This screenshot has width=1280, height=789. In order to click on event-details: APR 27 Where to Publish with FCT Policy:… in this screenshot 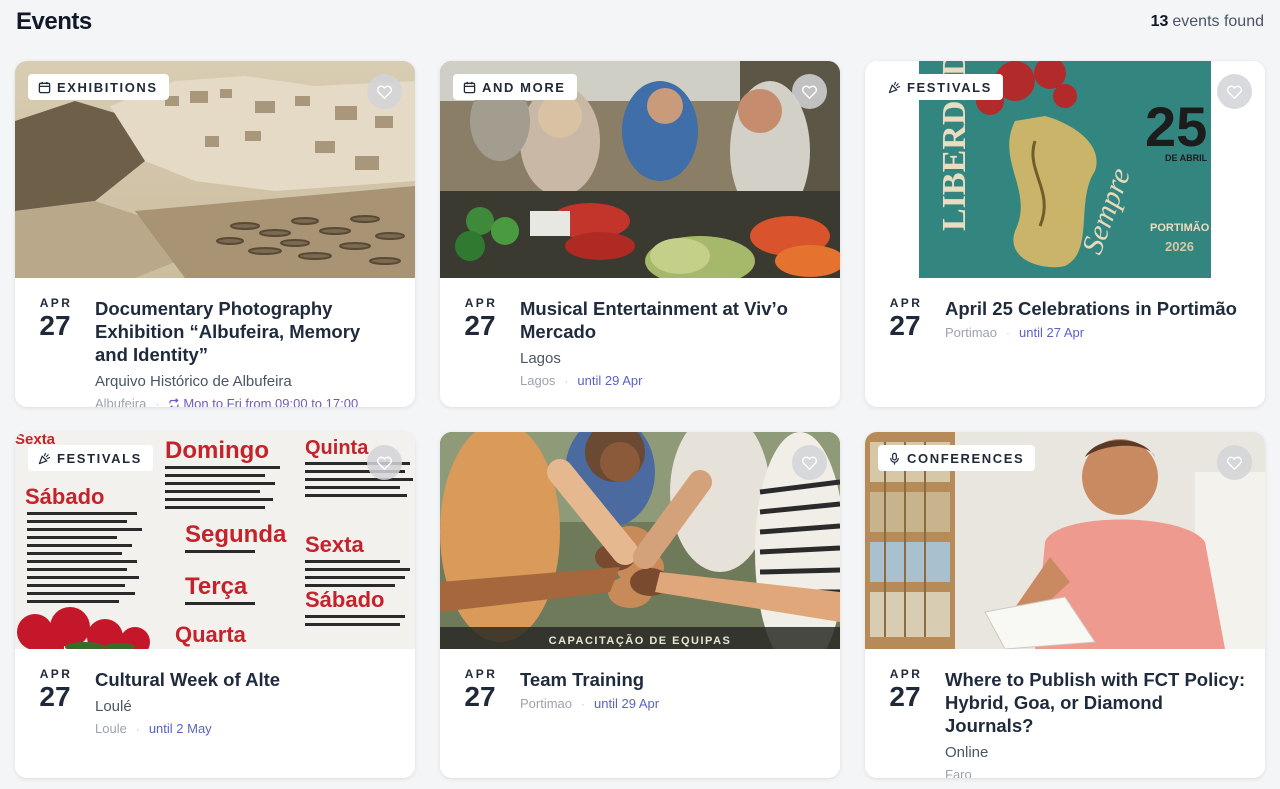, I will do `click(1065, 713)`.